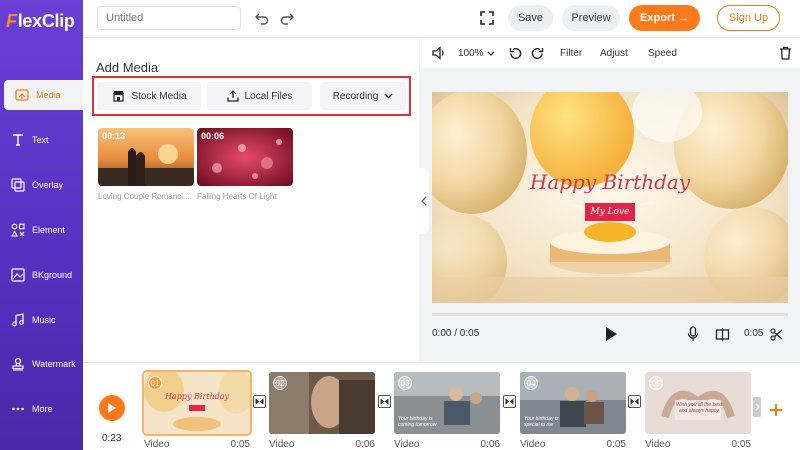 Image resolution: width=800 pixels, height=450 pixels. What do you see at coordinates (662, 53) in the screenshot?
I see `speed-button: Speed` at bounding box center [662, 53].